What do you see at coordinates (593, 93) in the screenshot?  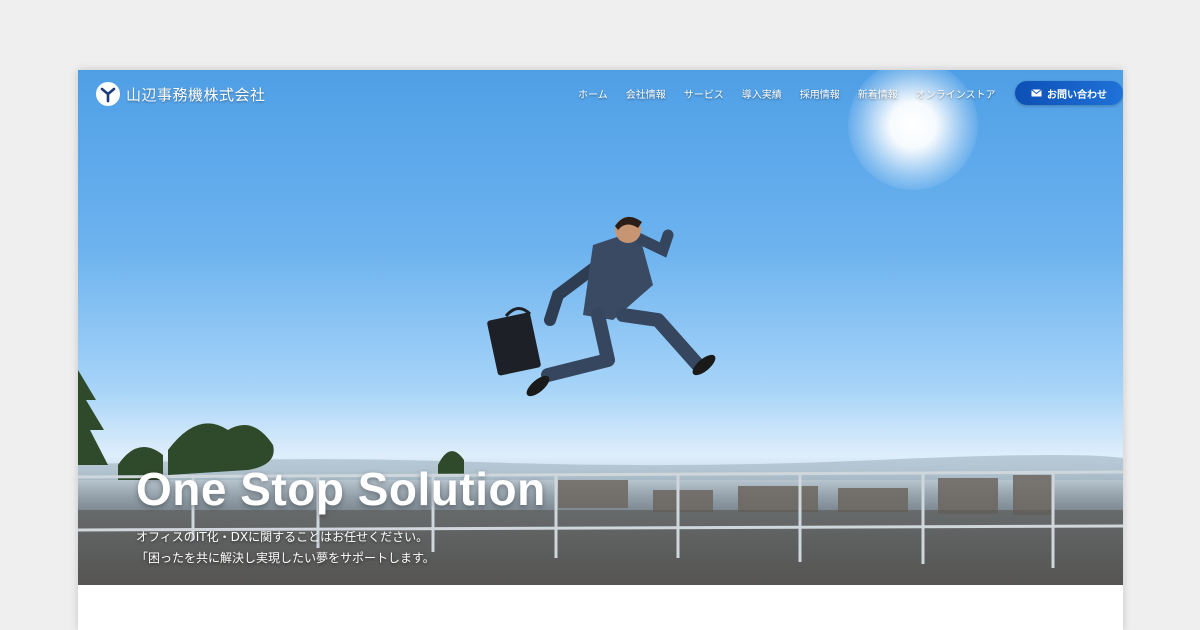 I see `nav-home: ホーム` at bounding box center [593, 93].